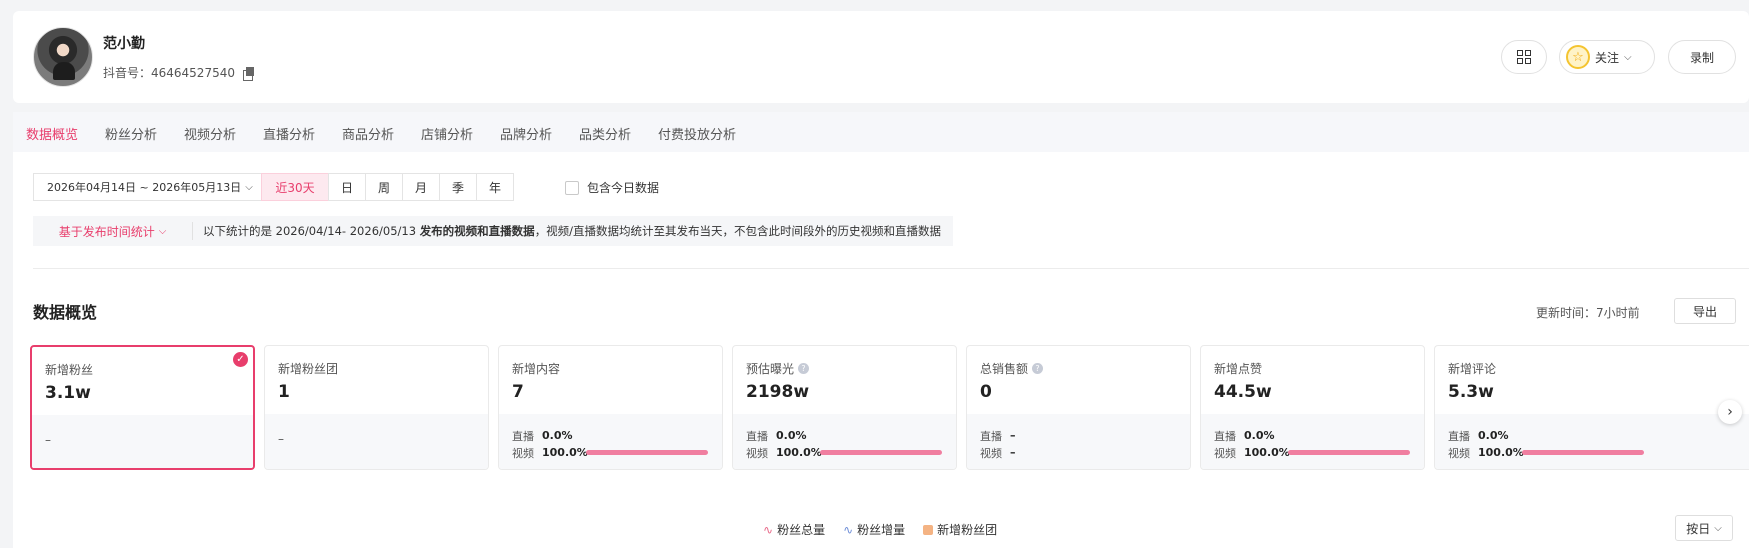  I want to click on tab-video: 视频分析, so click(210, 133).